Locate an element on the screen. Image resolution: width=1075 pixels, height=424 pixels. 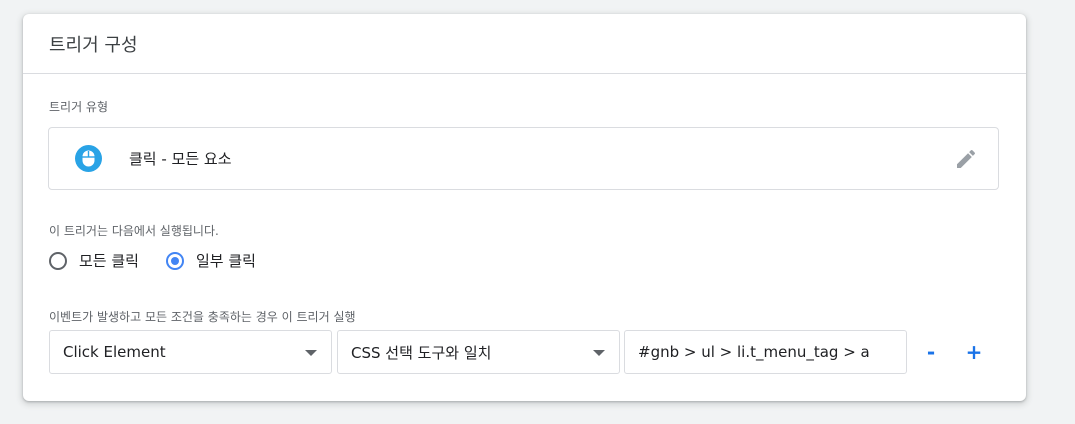
fire-on-radio-group: 모든 클릭 일부 클릭 is located at coordinates (166, 260).